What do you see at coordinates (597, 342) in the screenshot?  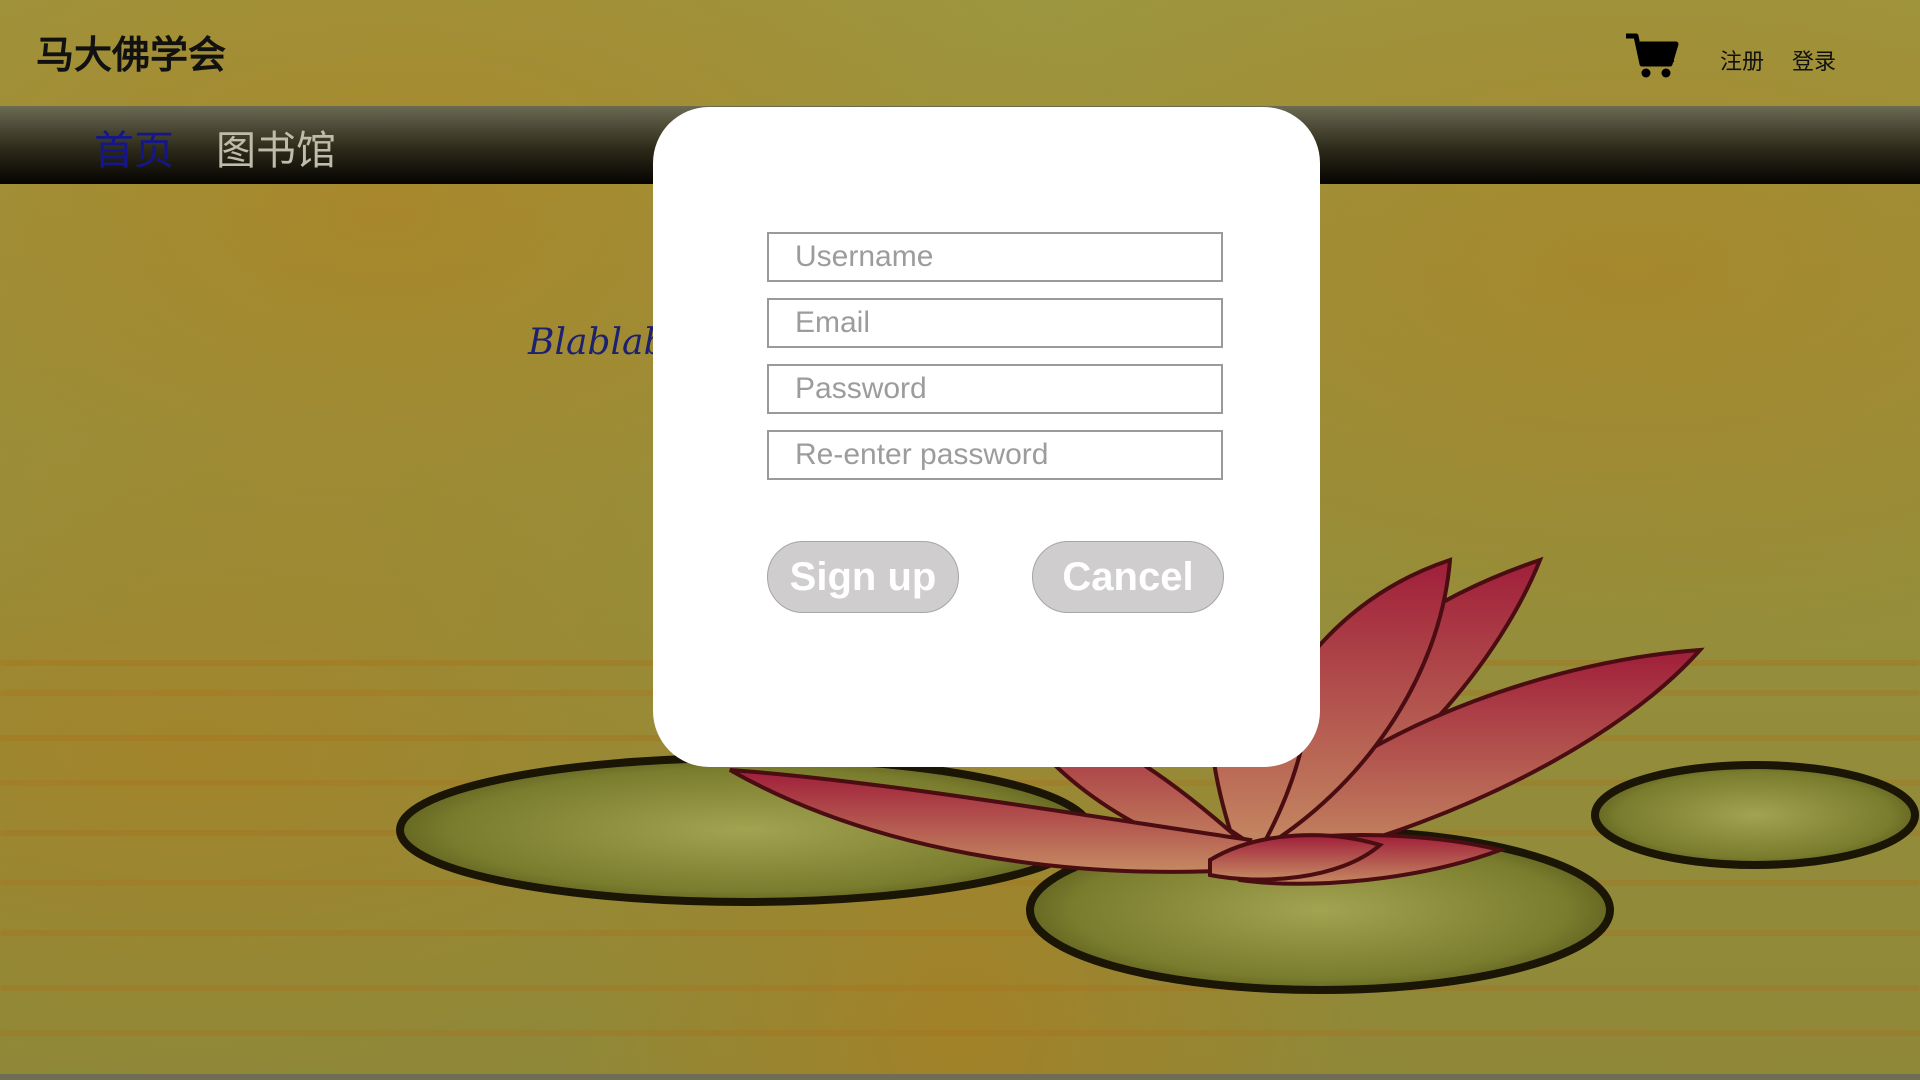 I see `main-text: Blablab` at bounding box center [597, 342].